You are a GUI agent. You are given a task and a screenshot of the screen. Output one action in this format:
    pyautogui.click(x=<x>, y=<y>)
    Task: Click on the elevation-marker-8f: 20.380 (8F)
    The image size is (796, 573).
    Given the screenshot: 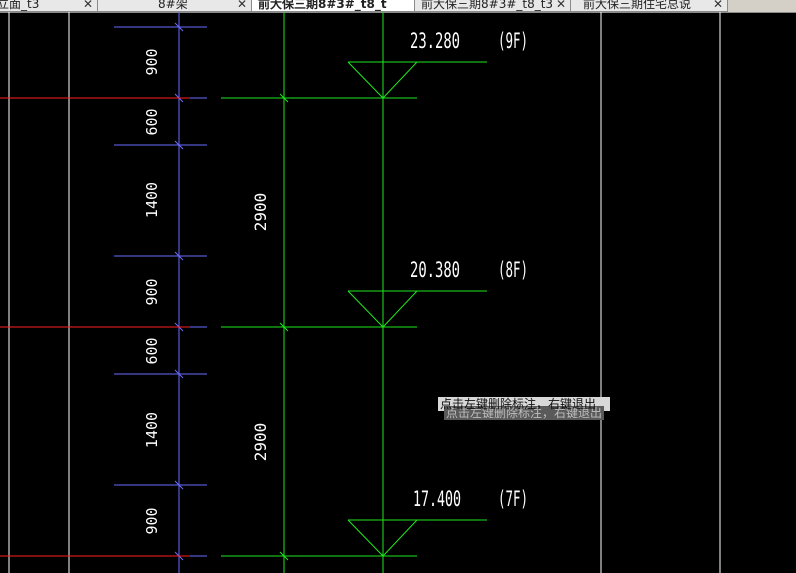 What is the action you would take?
    pyautogui.click(x=437, y=293)
    